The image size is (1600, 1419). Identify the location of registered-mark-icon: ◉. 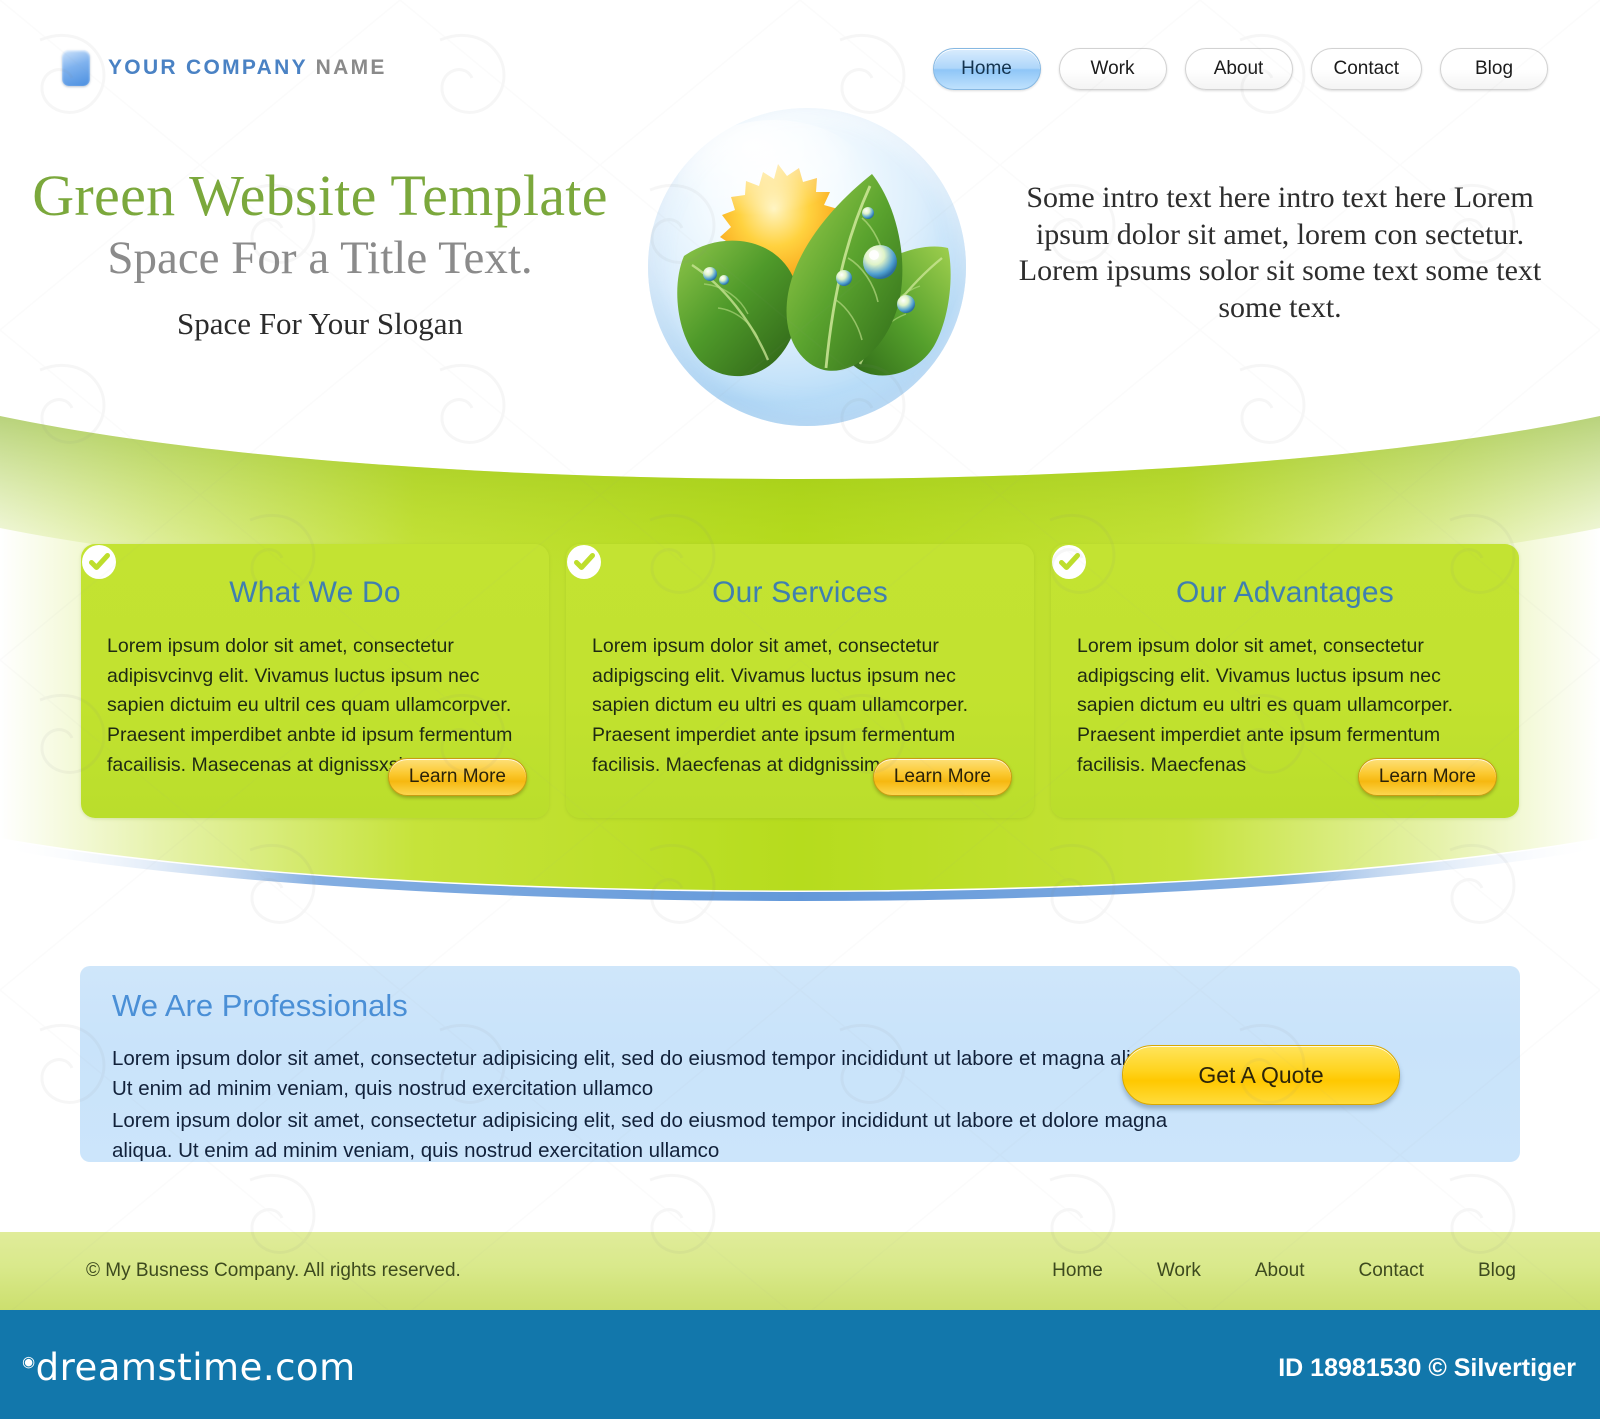
(29, 1361).